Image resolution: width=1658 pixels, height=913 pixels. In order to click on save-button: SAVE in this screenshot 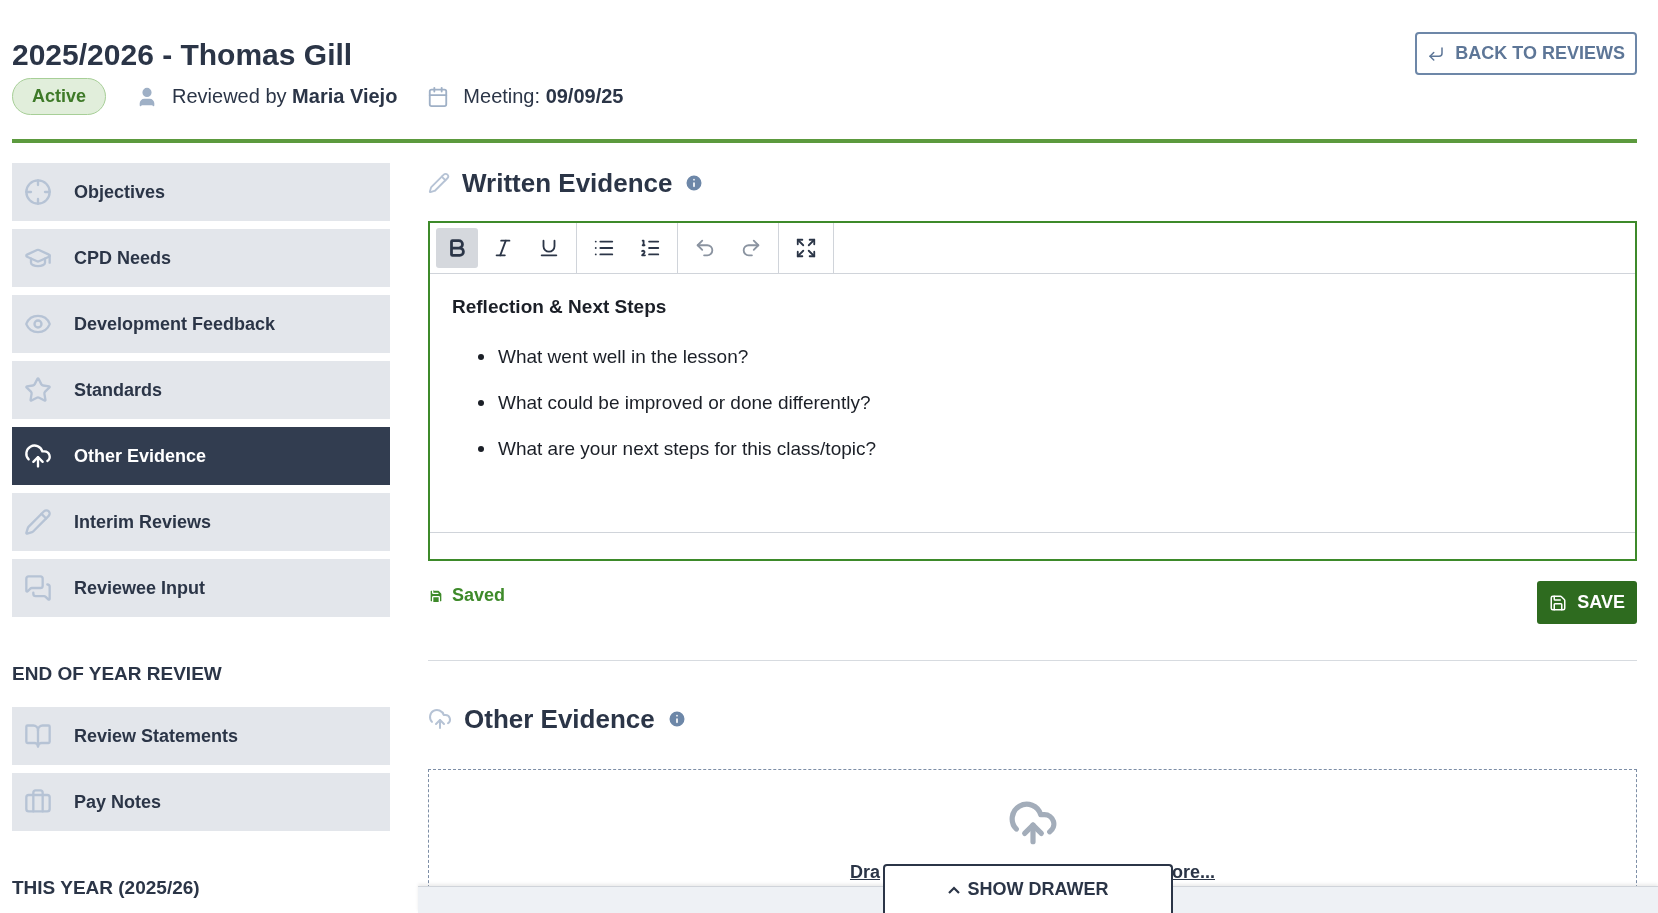, I will do `click(1587, 602)`.